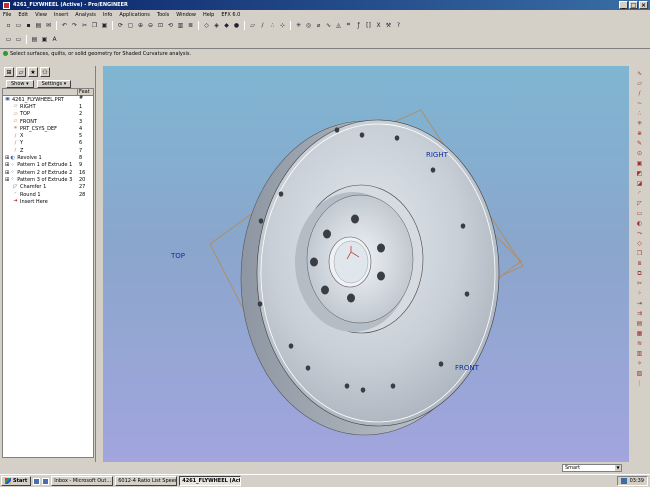 Image resolution: width=650 pixels, height=487 pixels. What do you see at coordinates (130, 25) in the screenshot?
I see `window-icon: ▢` at bounding box center [130, 25].